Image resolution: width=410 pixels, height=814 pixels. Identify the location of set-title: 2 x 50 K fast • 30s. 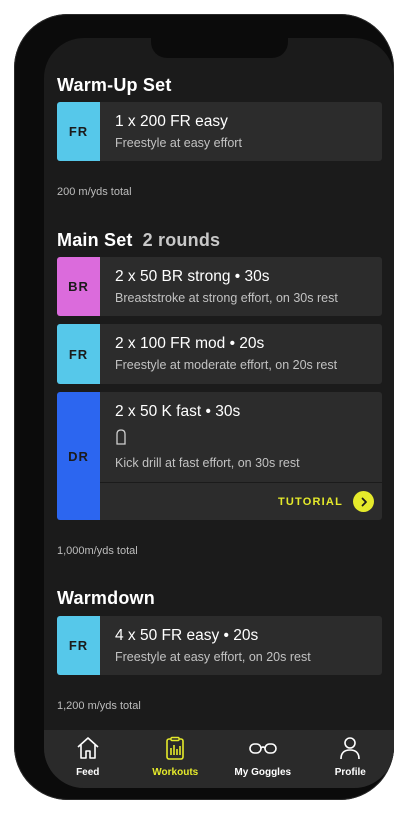
(178, 411).